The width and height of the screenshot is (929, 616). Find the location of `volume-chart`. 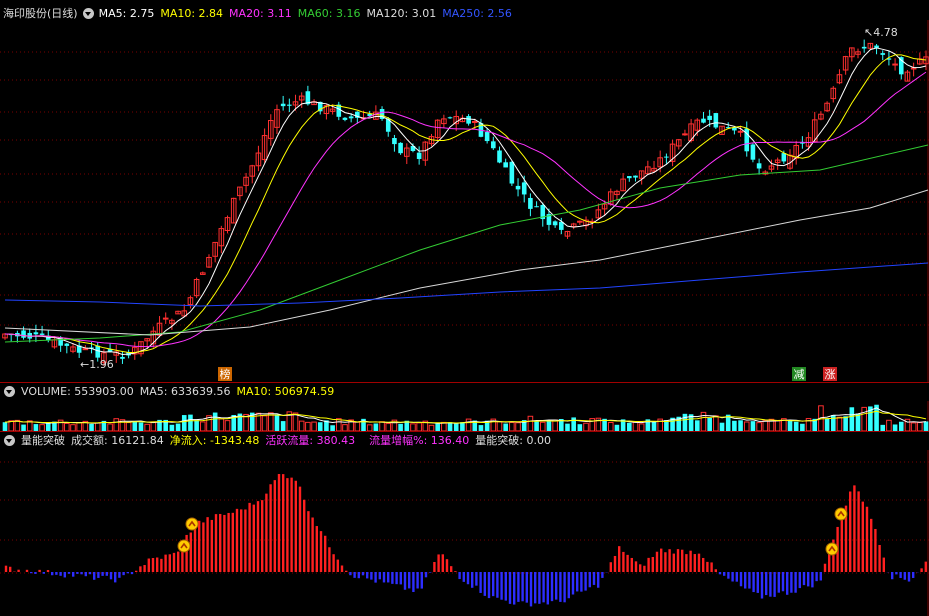

volume-chart is located at coordinates (464, 416).